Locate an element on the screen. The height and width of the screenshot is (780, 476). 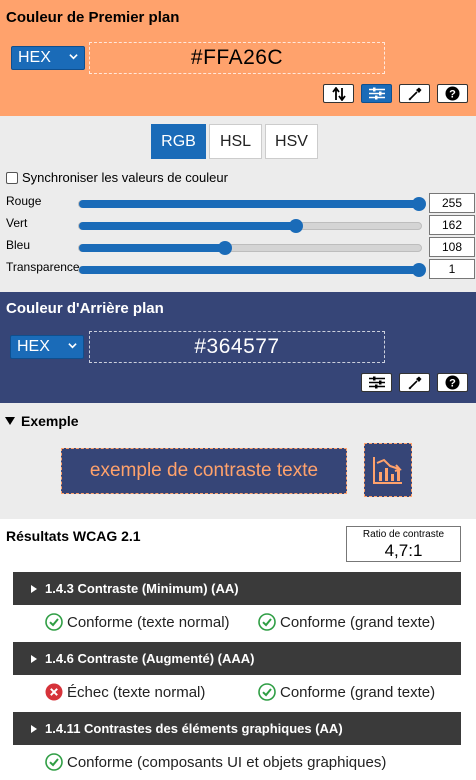
sync-values-option: Synchroniser les valeurs de couleur is located at coordinates (117, 177).